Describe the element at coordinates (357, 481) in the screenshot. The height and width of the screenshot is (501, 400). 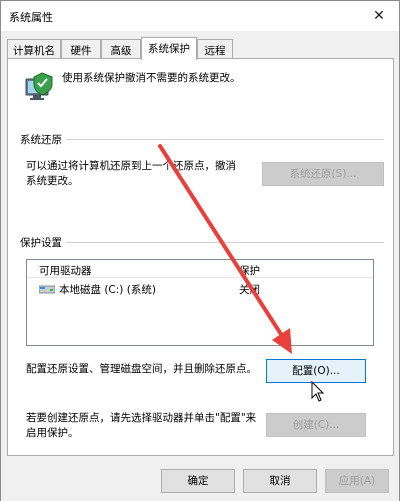
I see `apply-button: 应用(A)` at that location.